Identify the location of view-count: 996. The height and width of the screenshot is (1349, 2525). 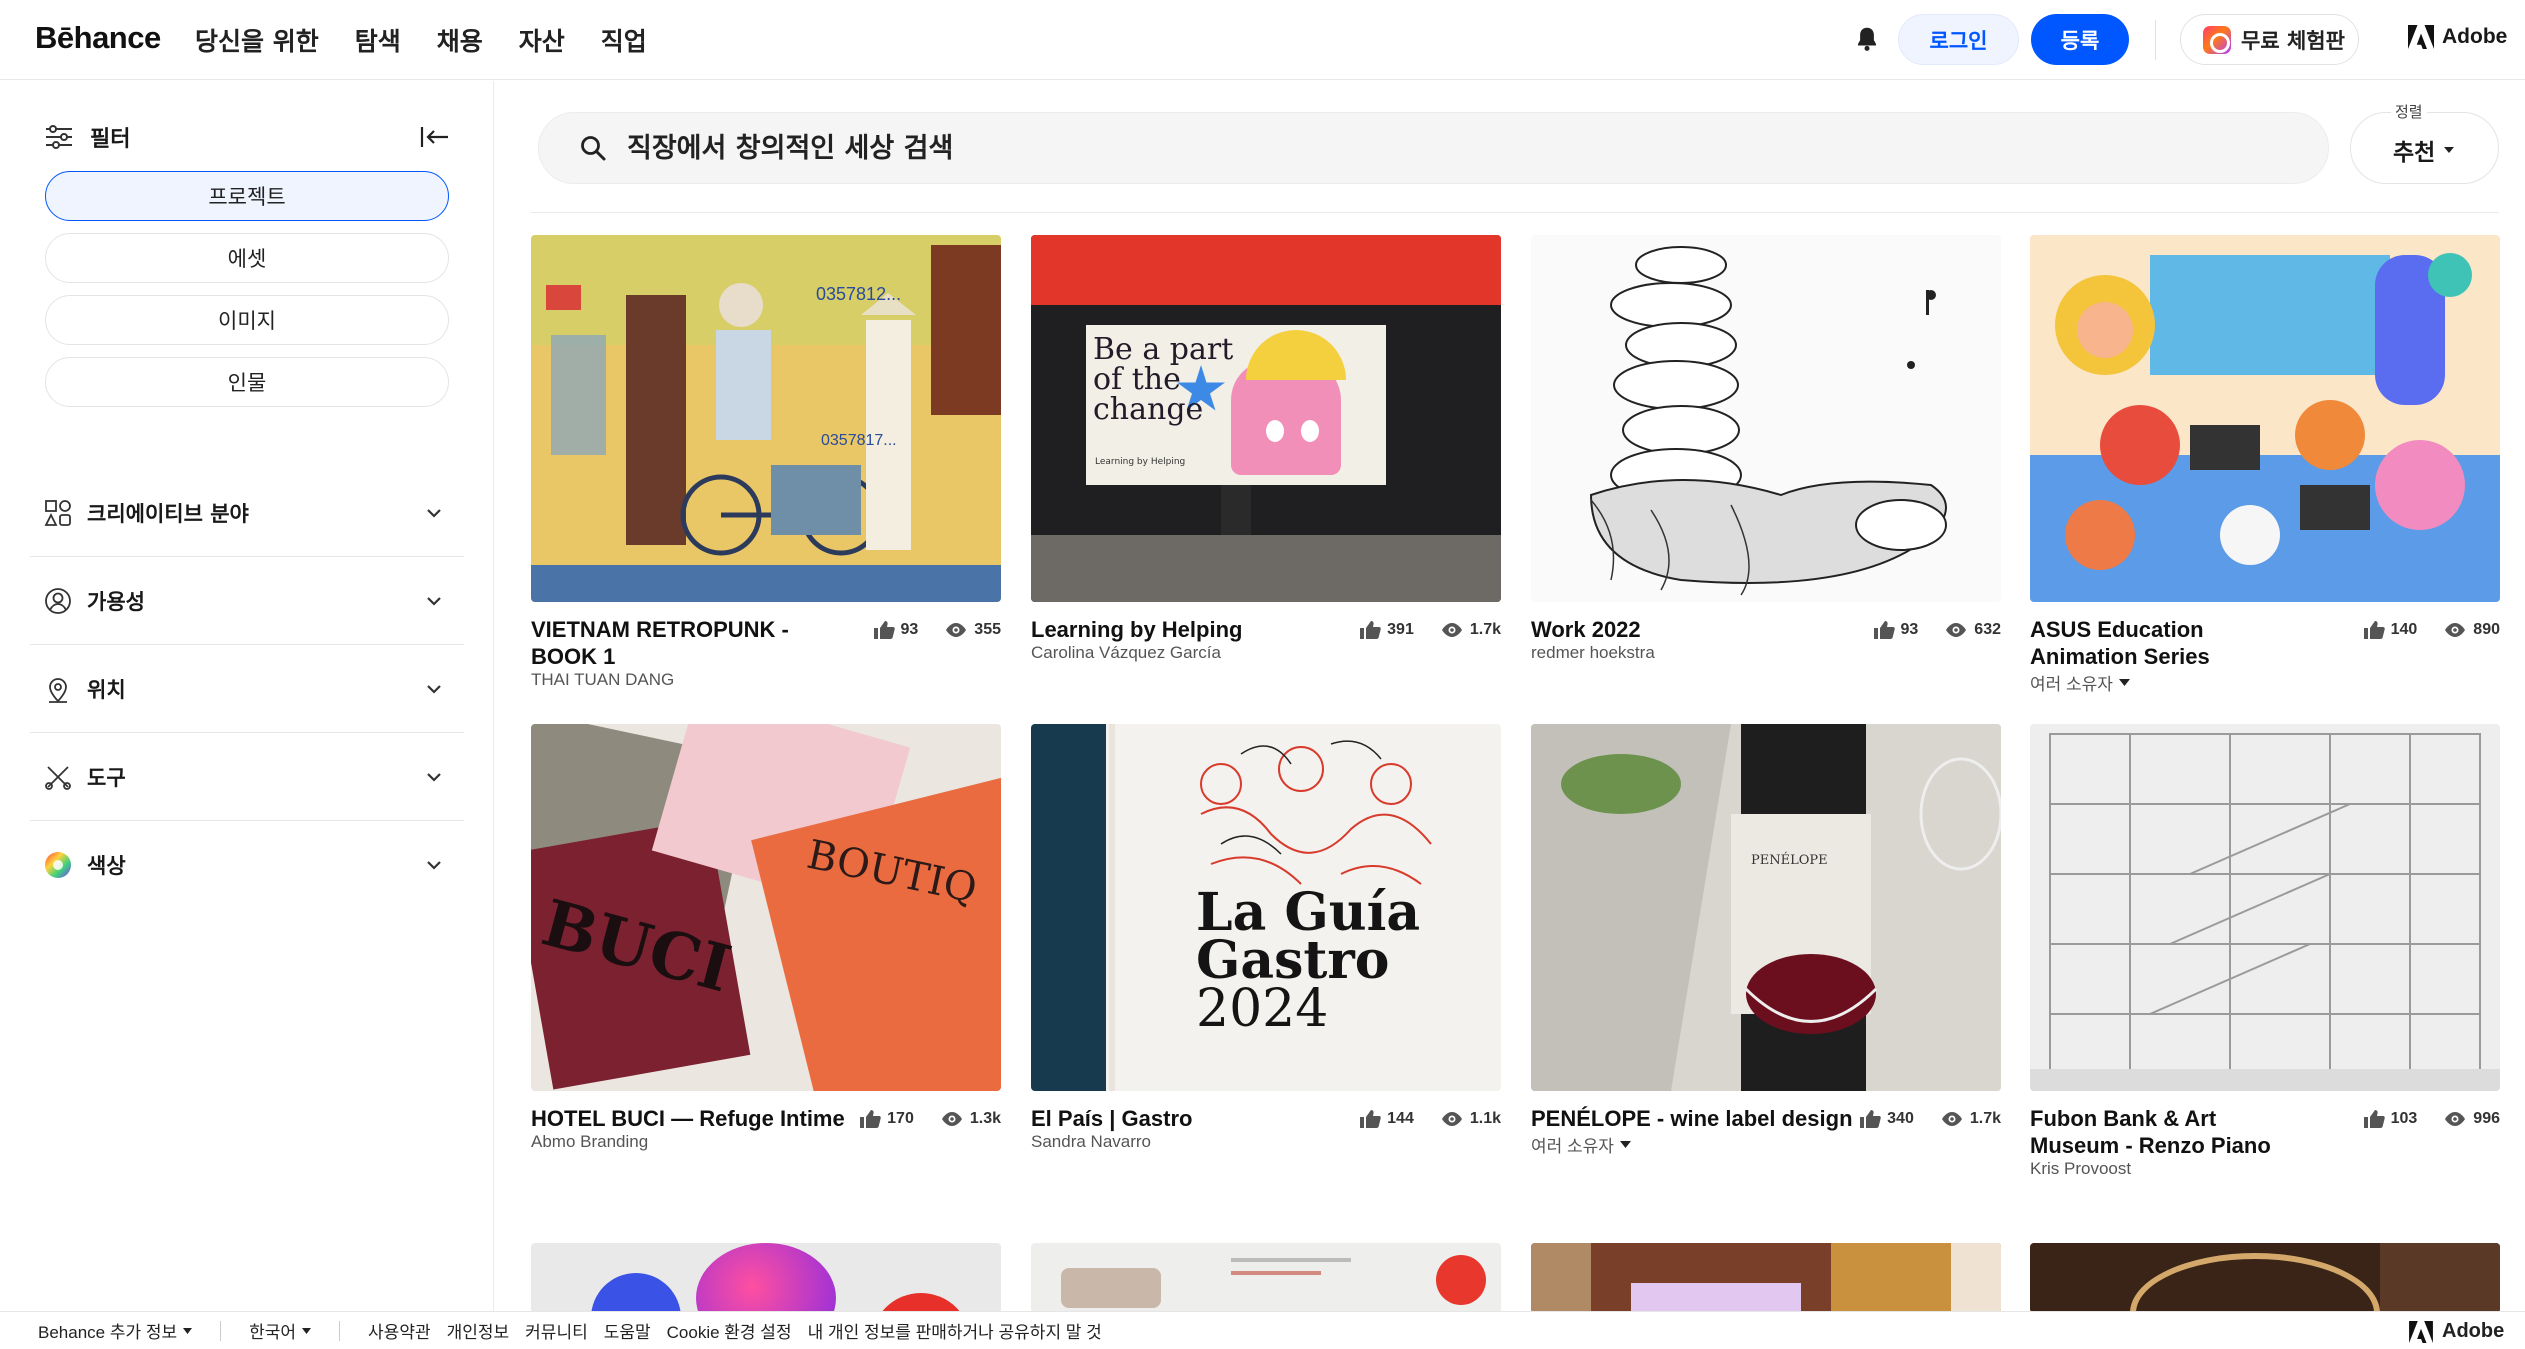
(2486, 1118).